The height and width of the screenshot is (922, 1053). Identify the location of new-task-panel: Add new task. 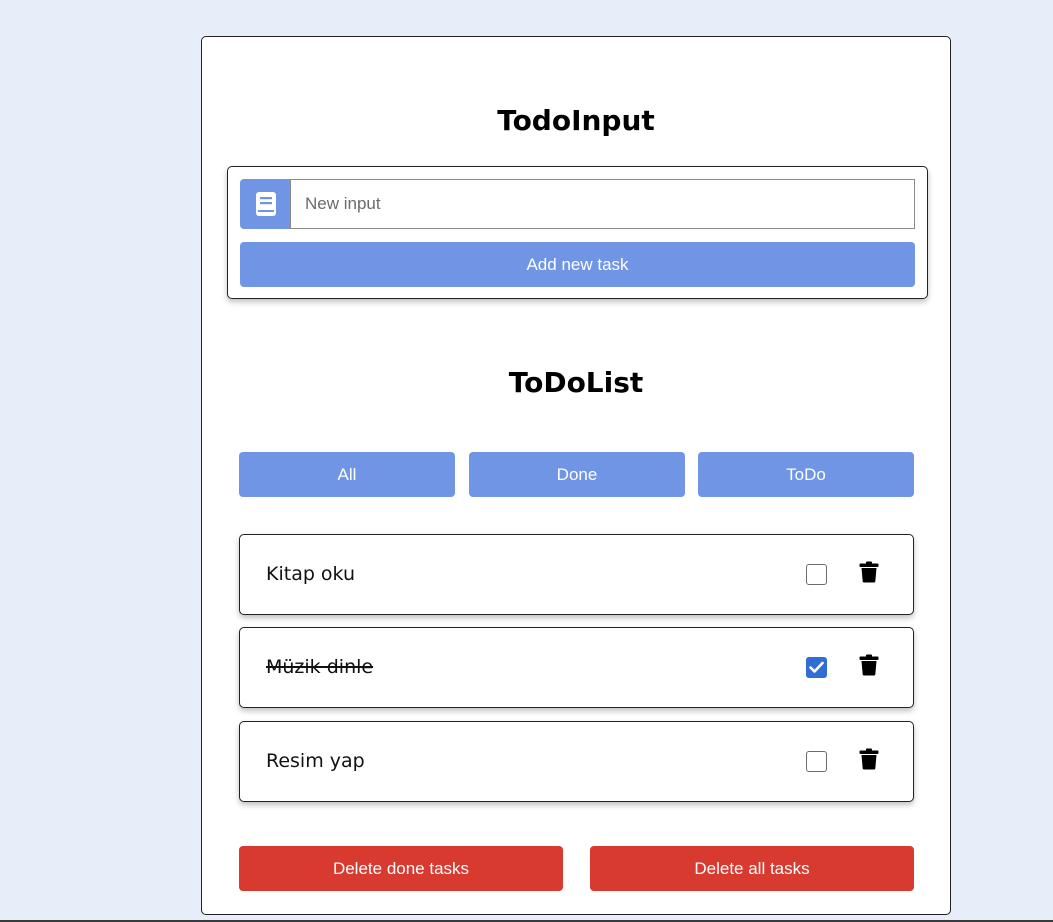
(577, 232).